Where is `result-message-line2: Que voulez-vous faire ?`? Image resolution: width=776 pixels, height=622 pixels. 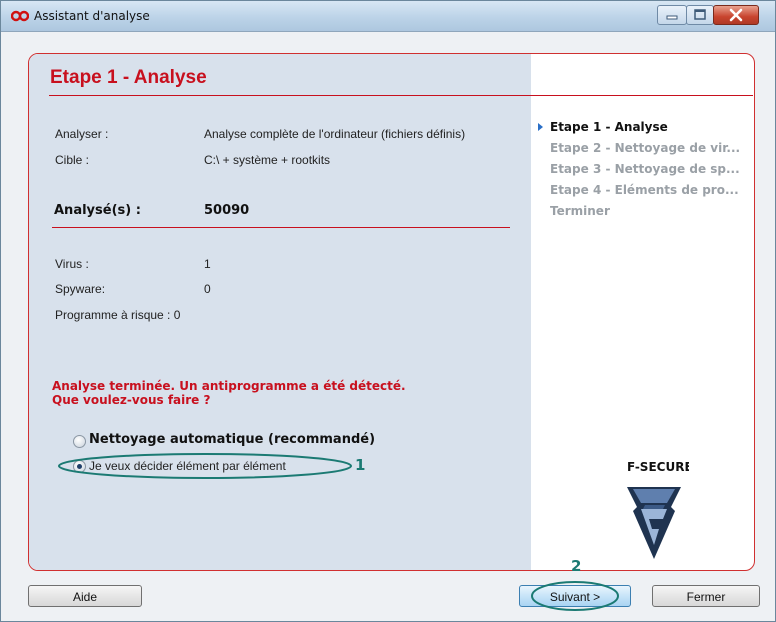 result-message-line2: Que voulez-vous faire ? is located at coordinates (131, 400).